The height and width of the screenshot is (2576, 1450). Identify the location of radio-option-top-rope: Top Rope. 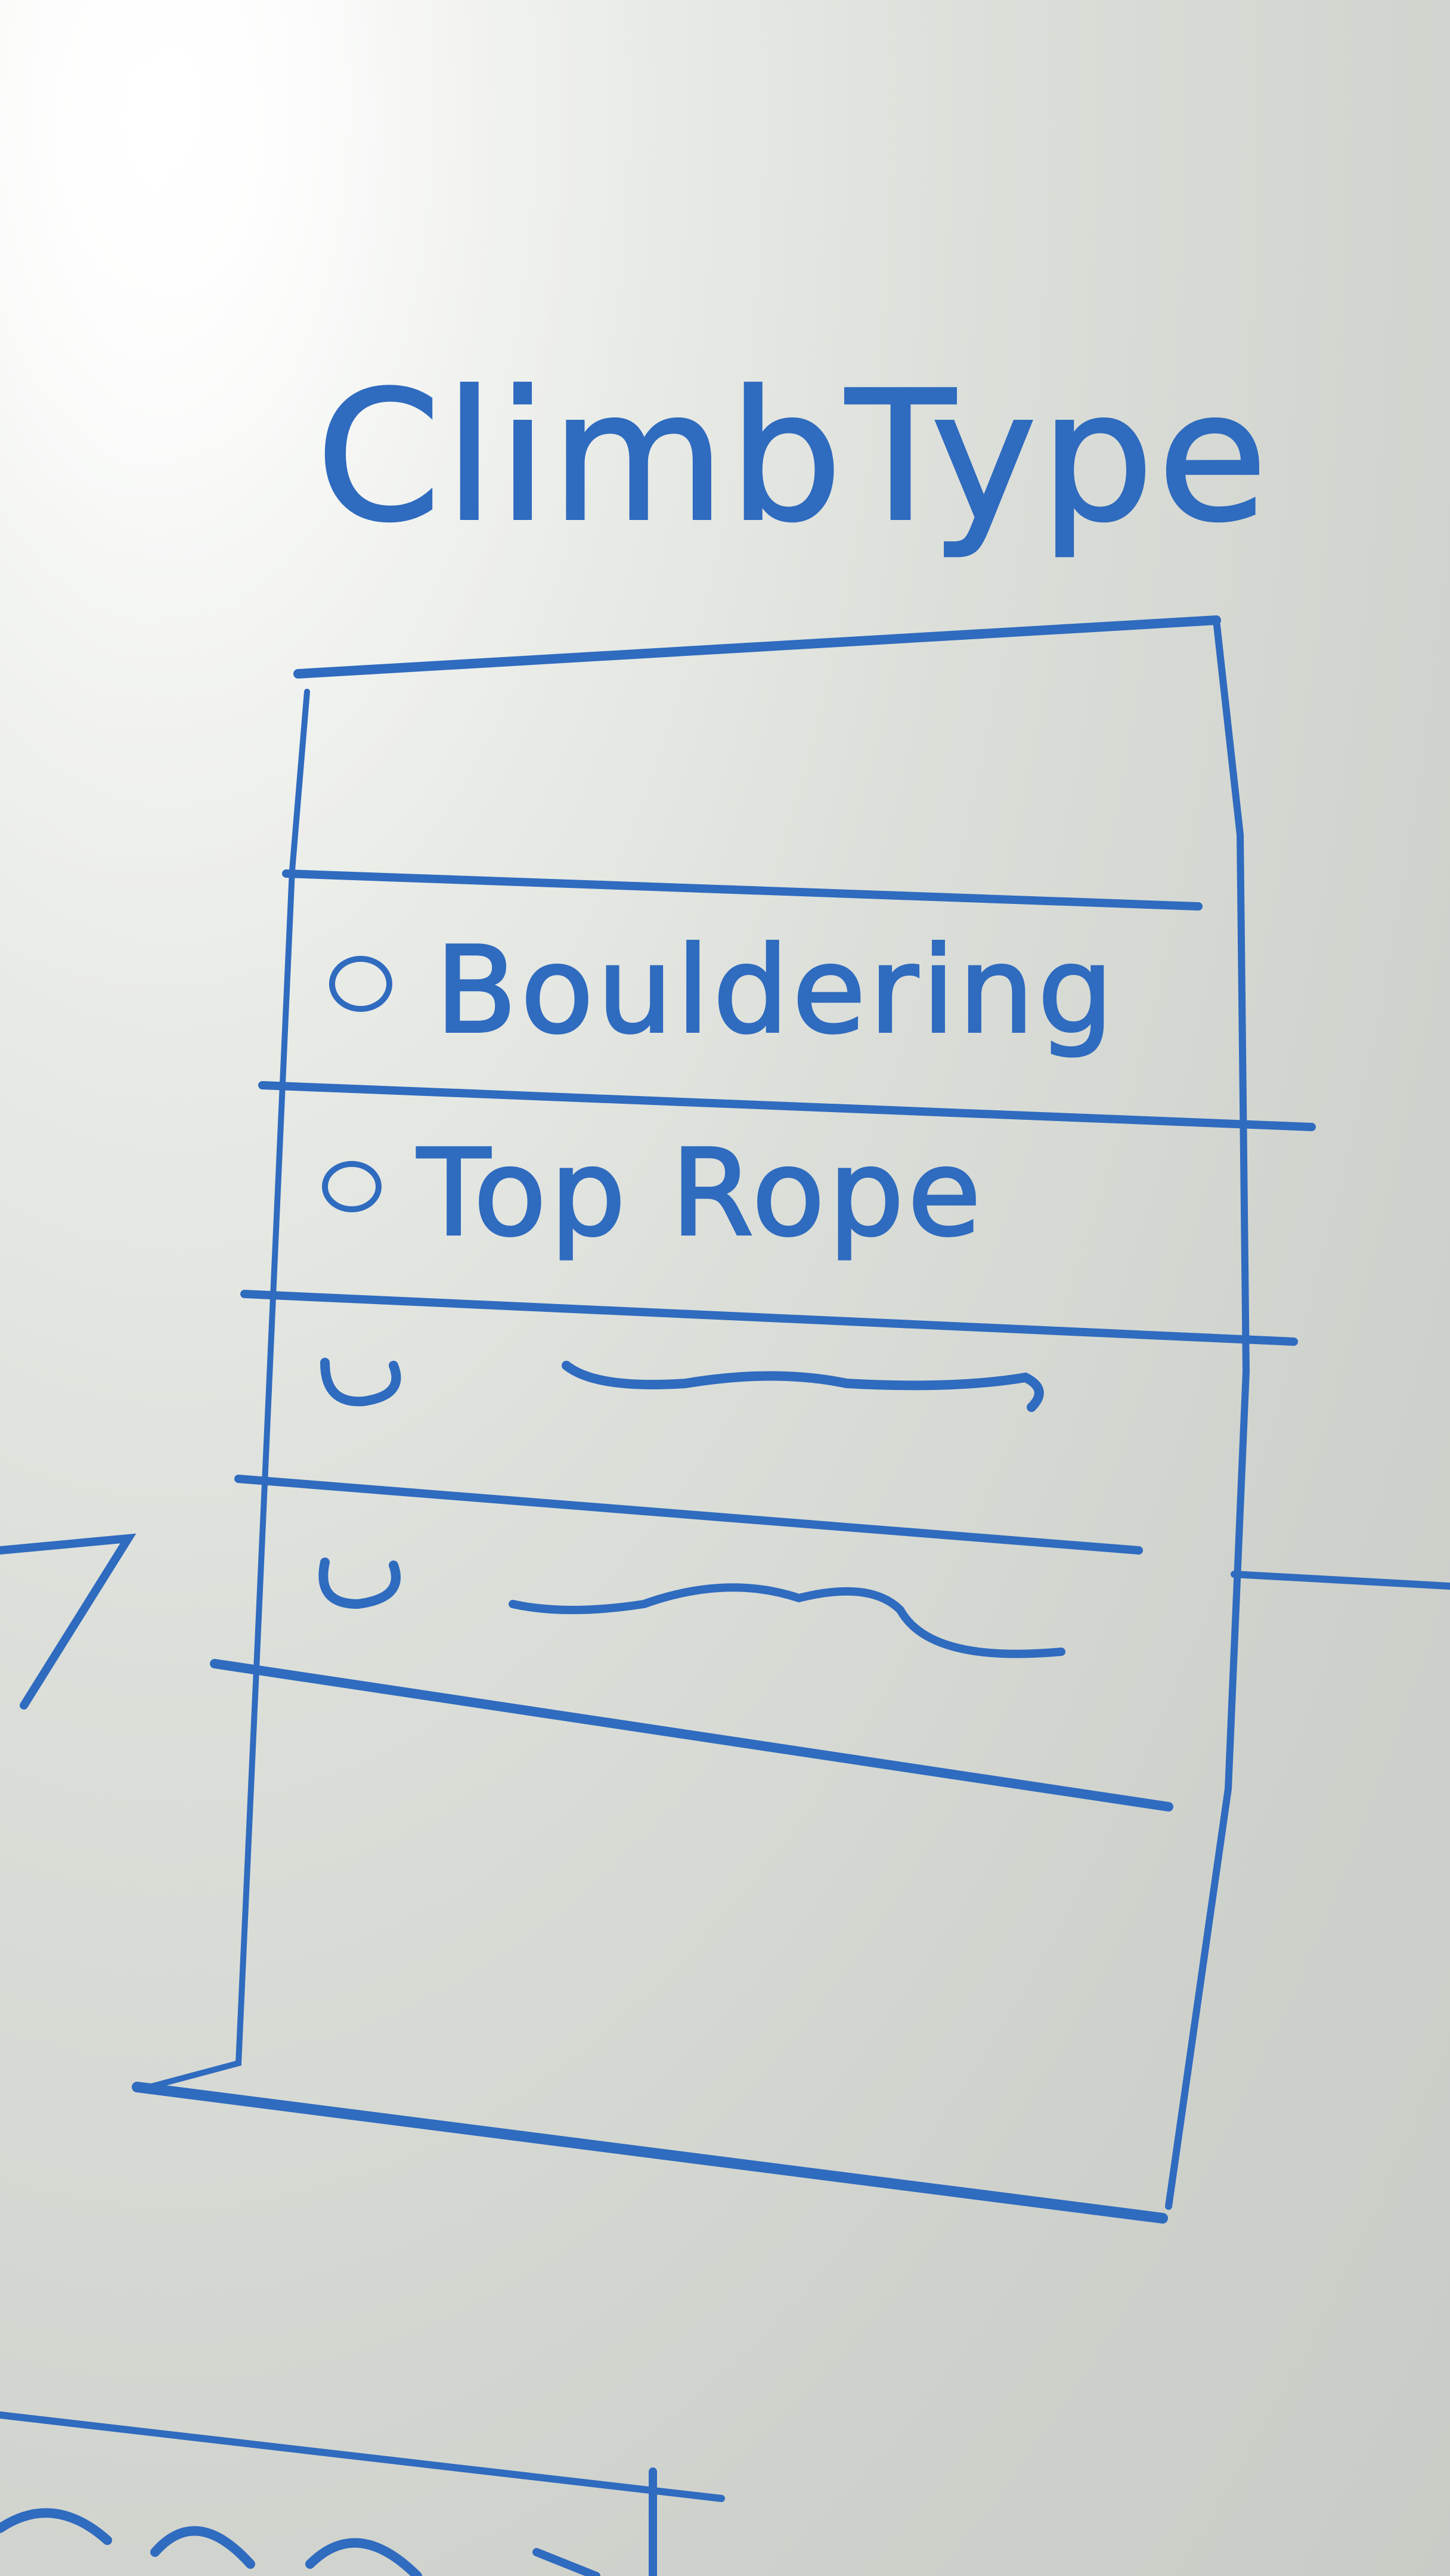
(653, 1193).